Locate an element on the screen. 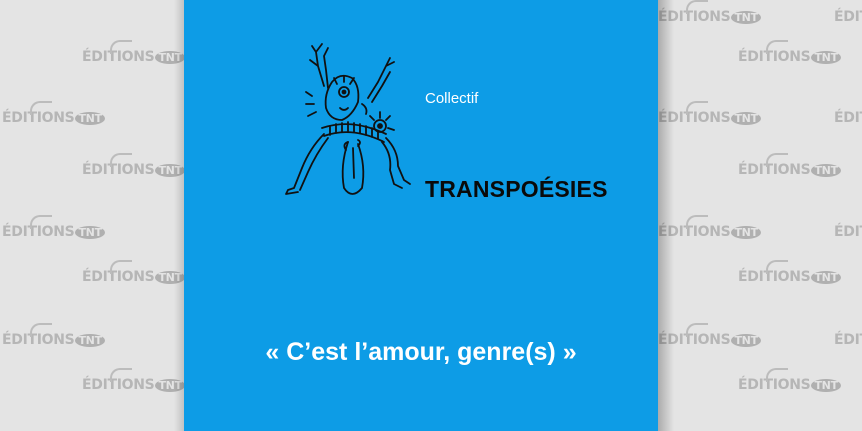 Image resolution: width=862 pixels, height=431 pixels. book-title: TRANSPOÉSIES is located at coordinates (516, 189).